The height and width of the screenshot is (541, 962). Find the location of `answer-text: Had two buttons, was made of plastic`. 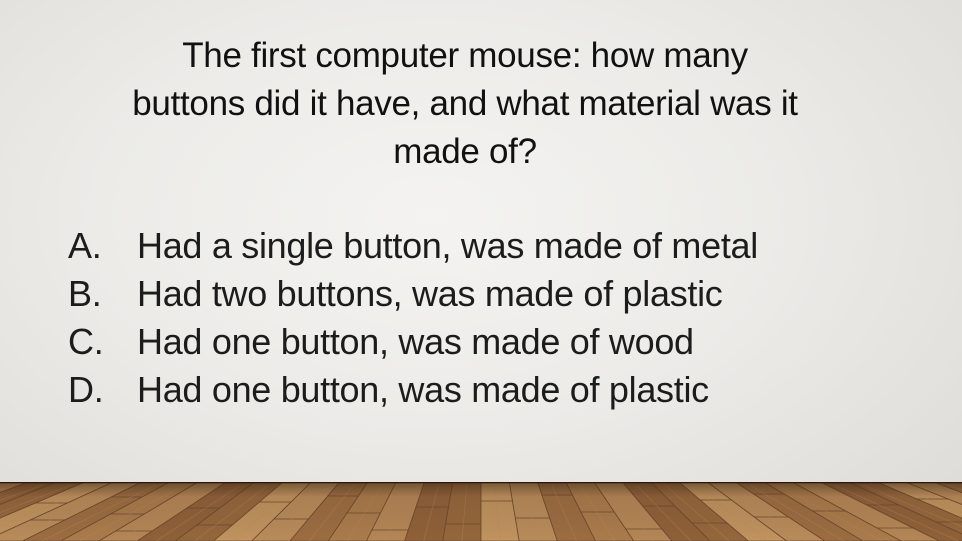

answer-text: Had two buttons, was made of plastic is located at coordinates (430, 293).